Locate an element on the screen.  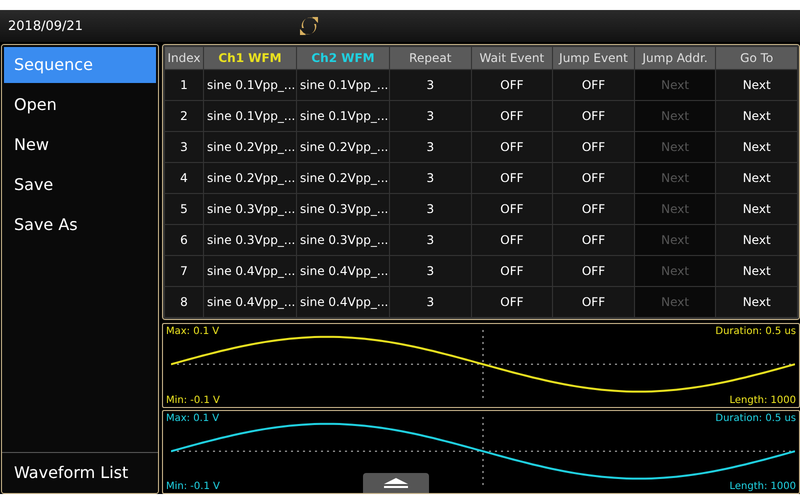
collapse-button is located at coordinates (396, 483).